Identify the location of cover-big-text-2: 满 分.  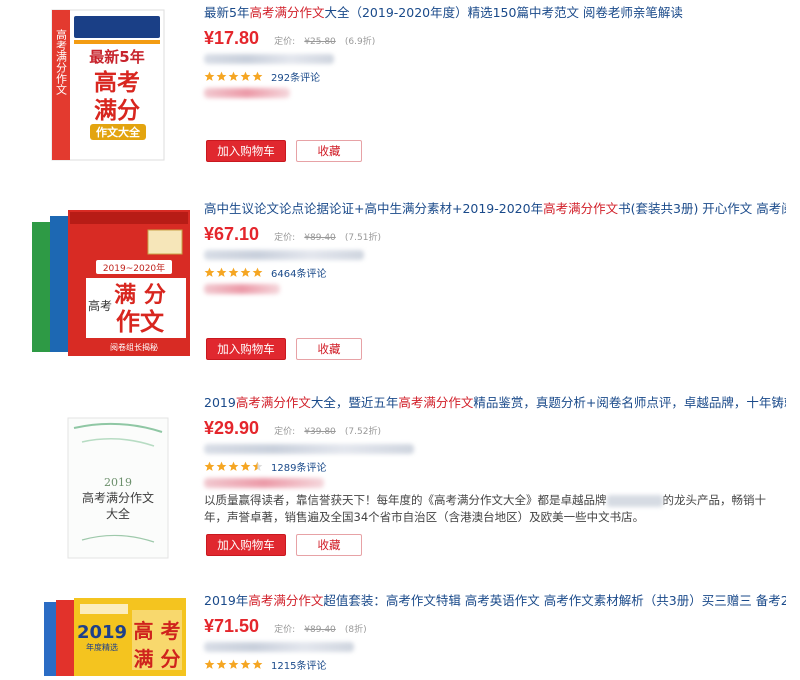
(157, 659).